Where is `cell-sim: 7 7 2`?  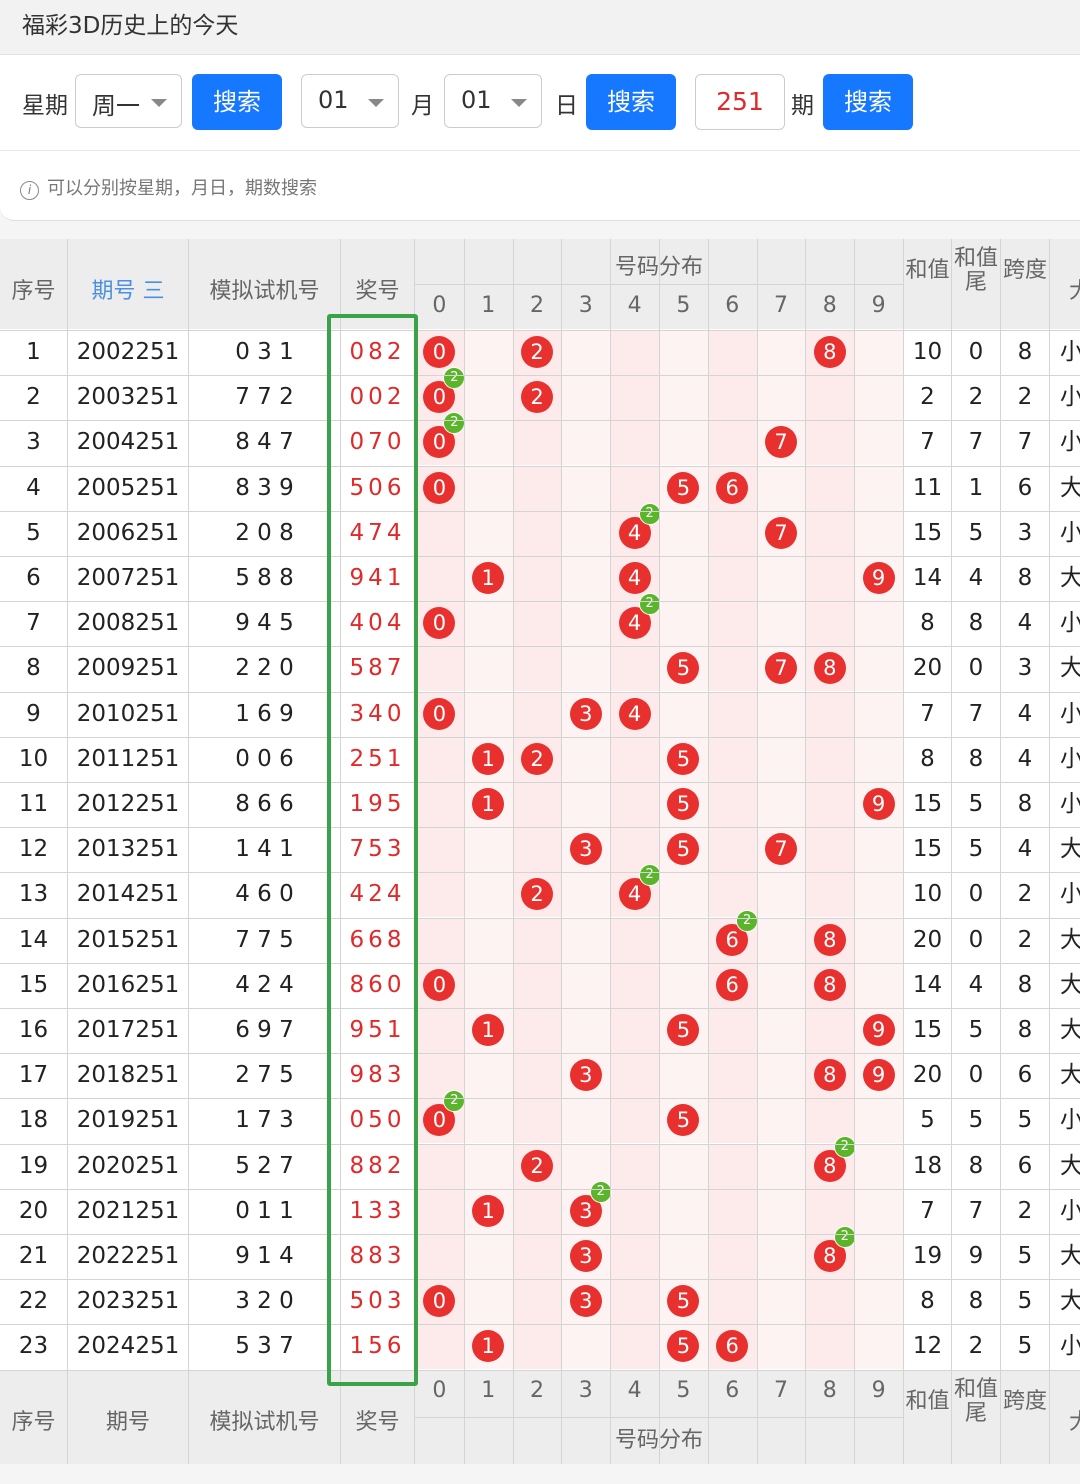 cell-sim: 7 7 2 is located at coordinates (264, 397).